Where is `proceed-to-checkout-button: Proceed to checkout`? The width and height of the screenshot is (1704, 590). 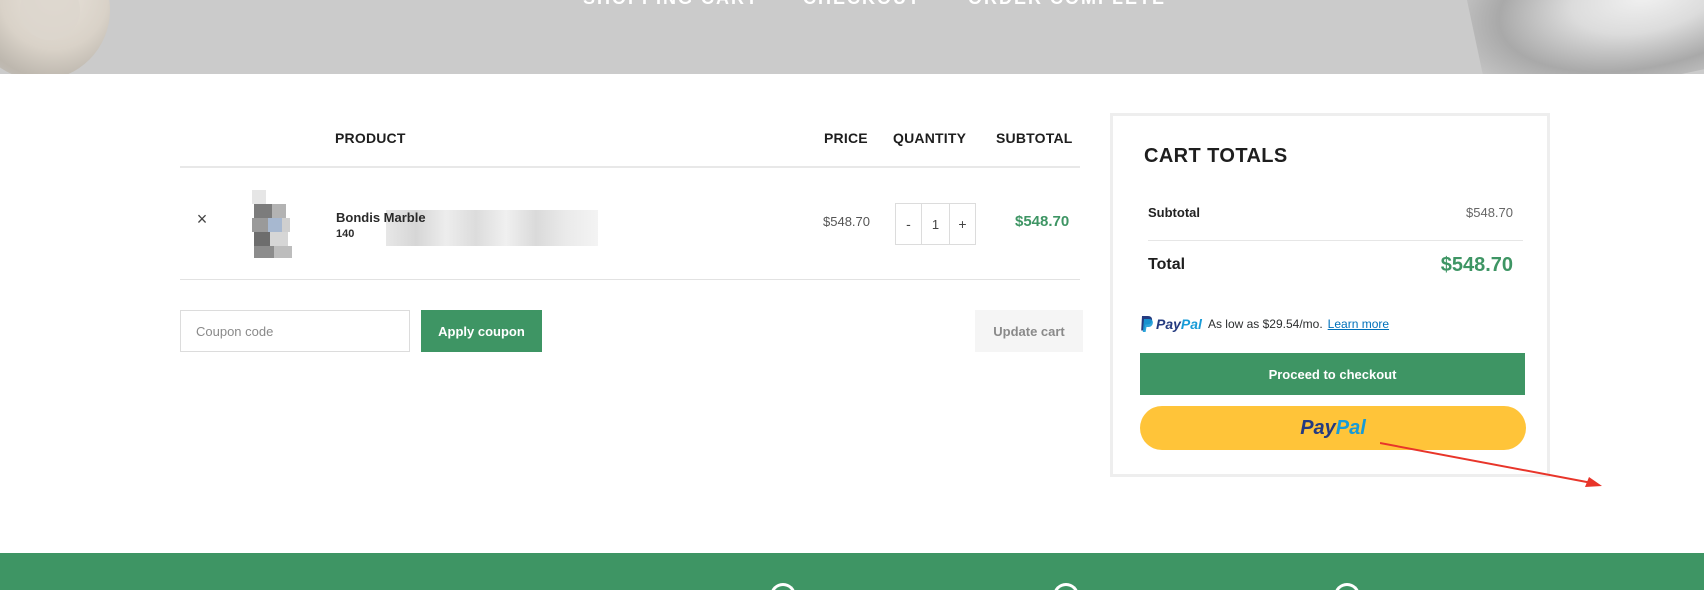 proceed-to-checkout-button: Proceed to checkout is located at coordinates (1332, 374).